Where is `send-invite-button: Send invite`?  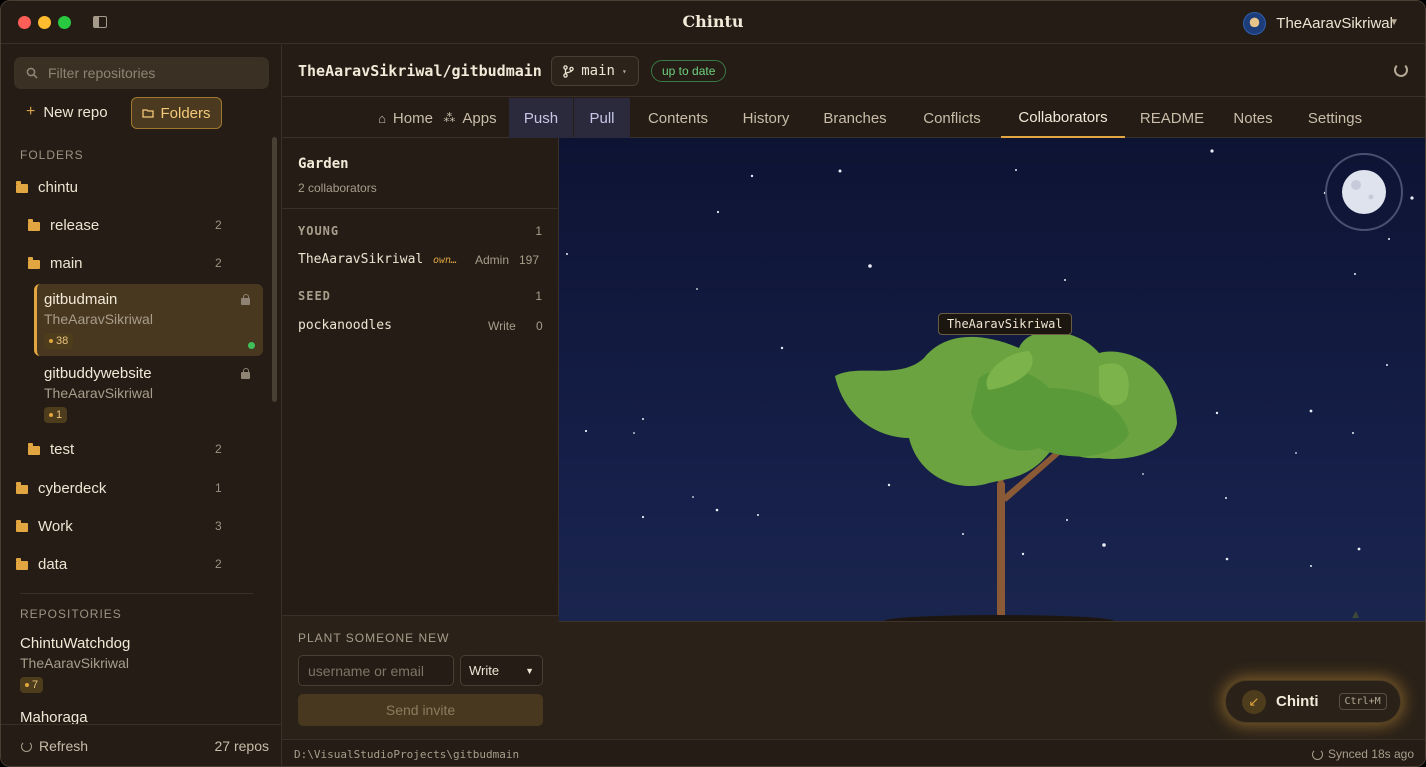 send-invite-button: Send invite is located at coordinates (420, 710).